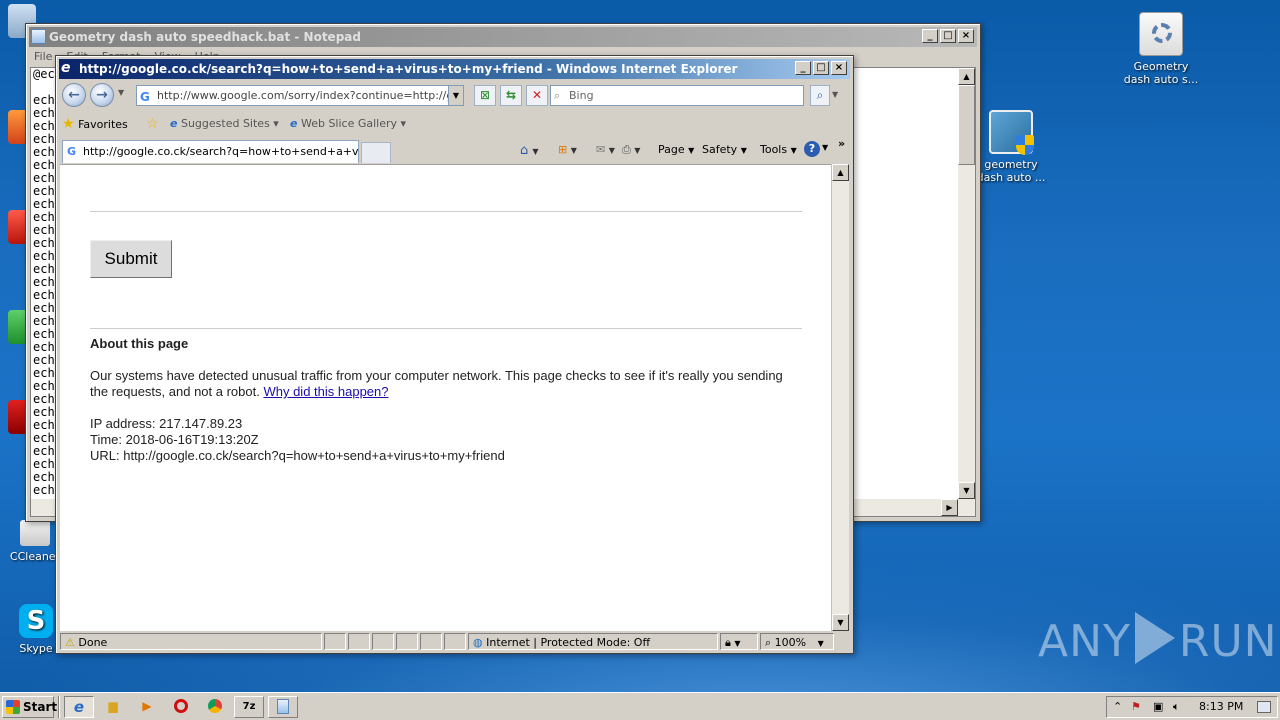 This screenshot has height=720, width=1280. What do you see at coordinates (249, 707) in the screenshot?
I see `taskbar-7zip-icon: 7z` at bounding box center [249, 707].